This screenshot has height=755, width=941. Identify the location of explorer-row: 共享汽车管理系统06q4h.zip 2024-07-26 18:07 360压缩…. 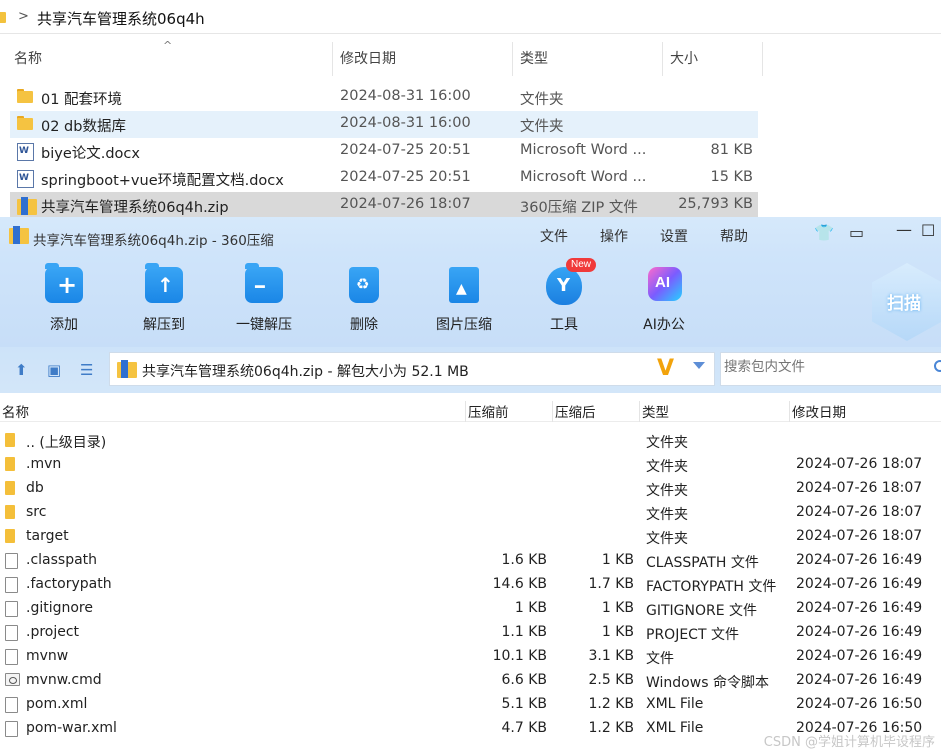
(384, 205).